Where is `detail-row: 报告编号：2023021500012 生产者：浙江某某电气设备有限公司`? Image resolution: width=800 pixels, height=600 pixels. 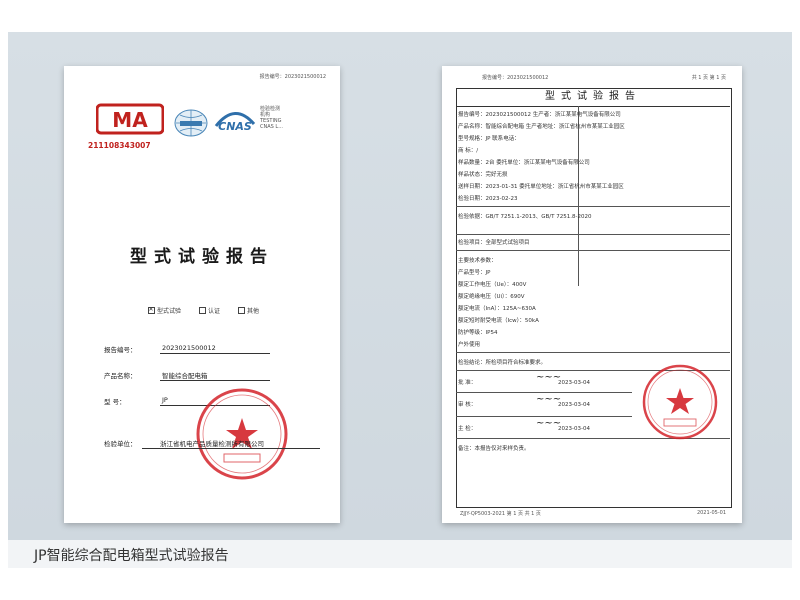
detail-row: 报告编号：2023021500012 生产者：浙江某某电气设备有限公司 is located at coordinates (539, 115).